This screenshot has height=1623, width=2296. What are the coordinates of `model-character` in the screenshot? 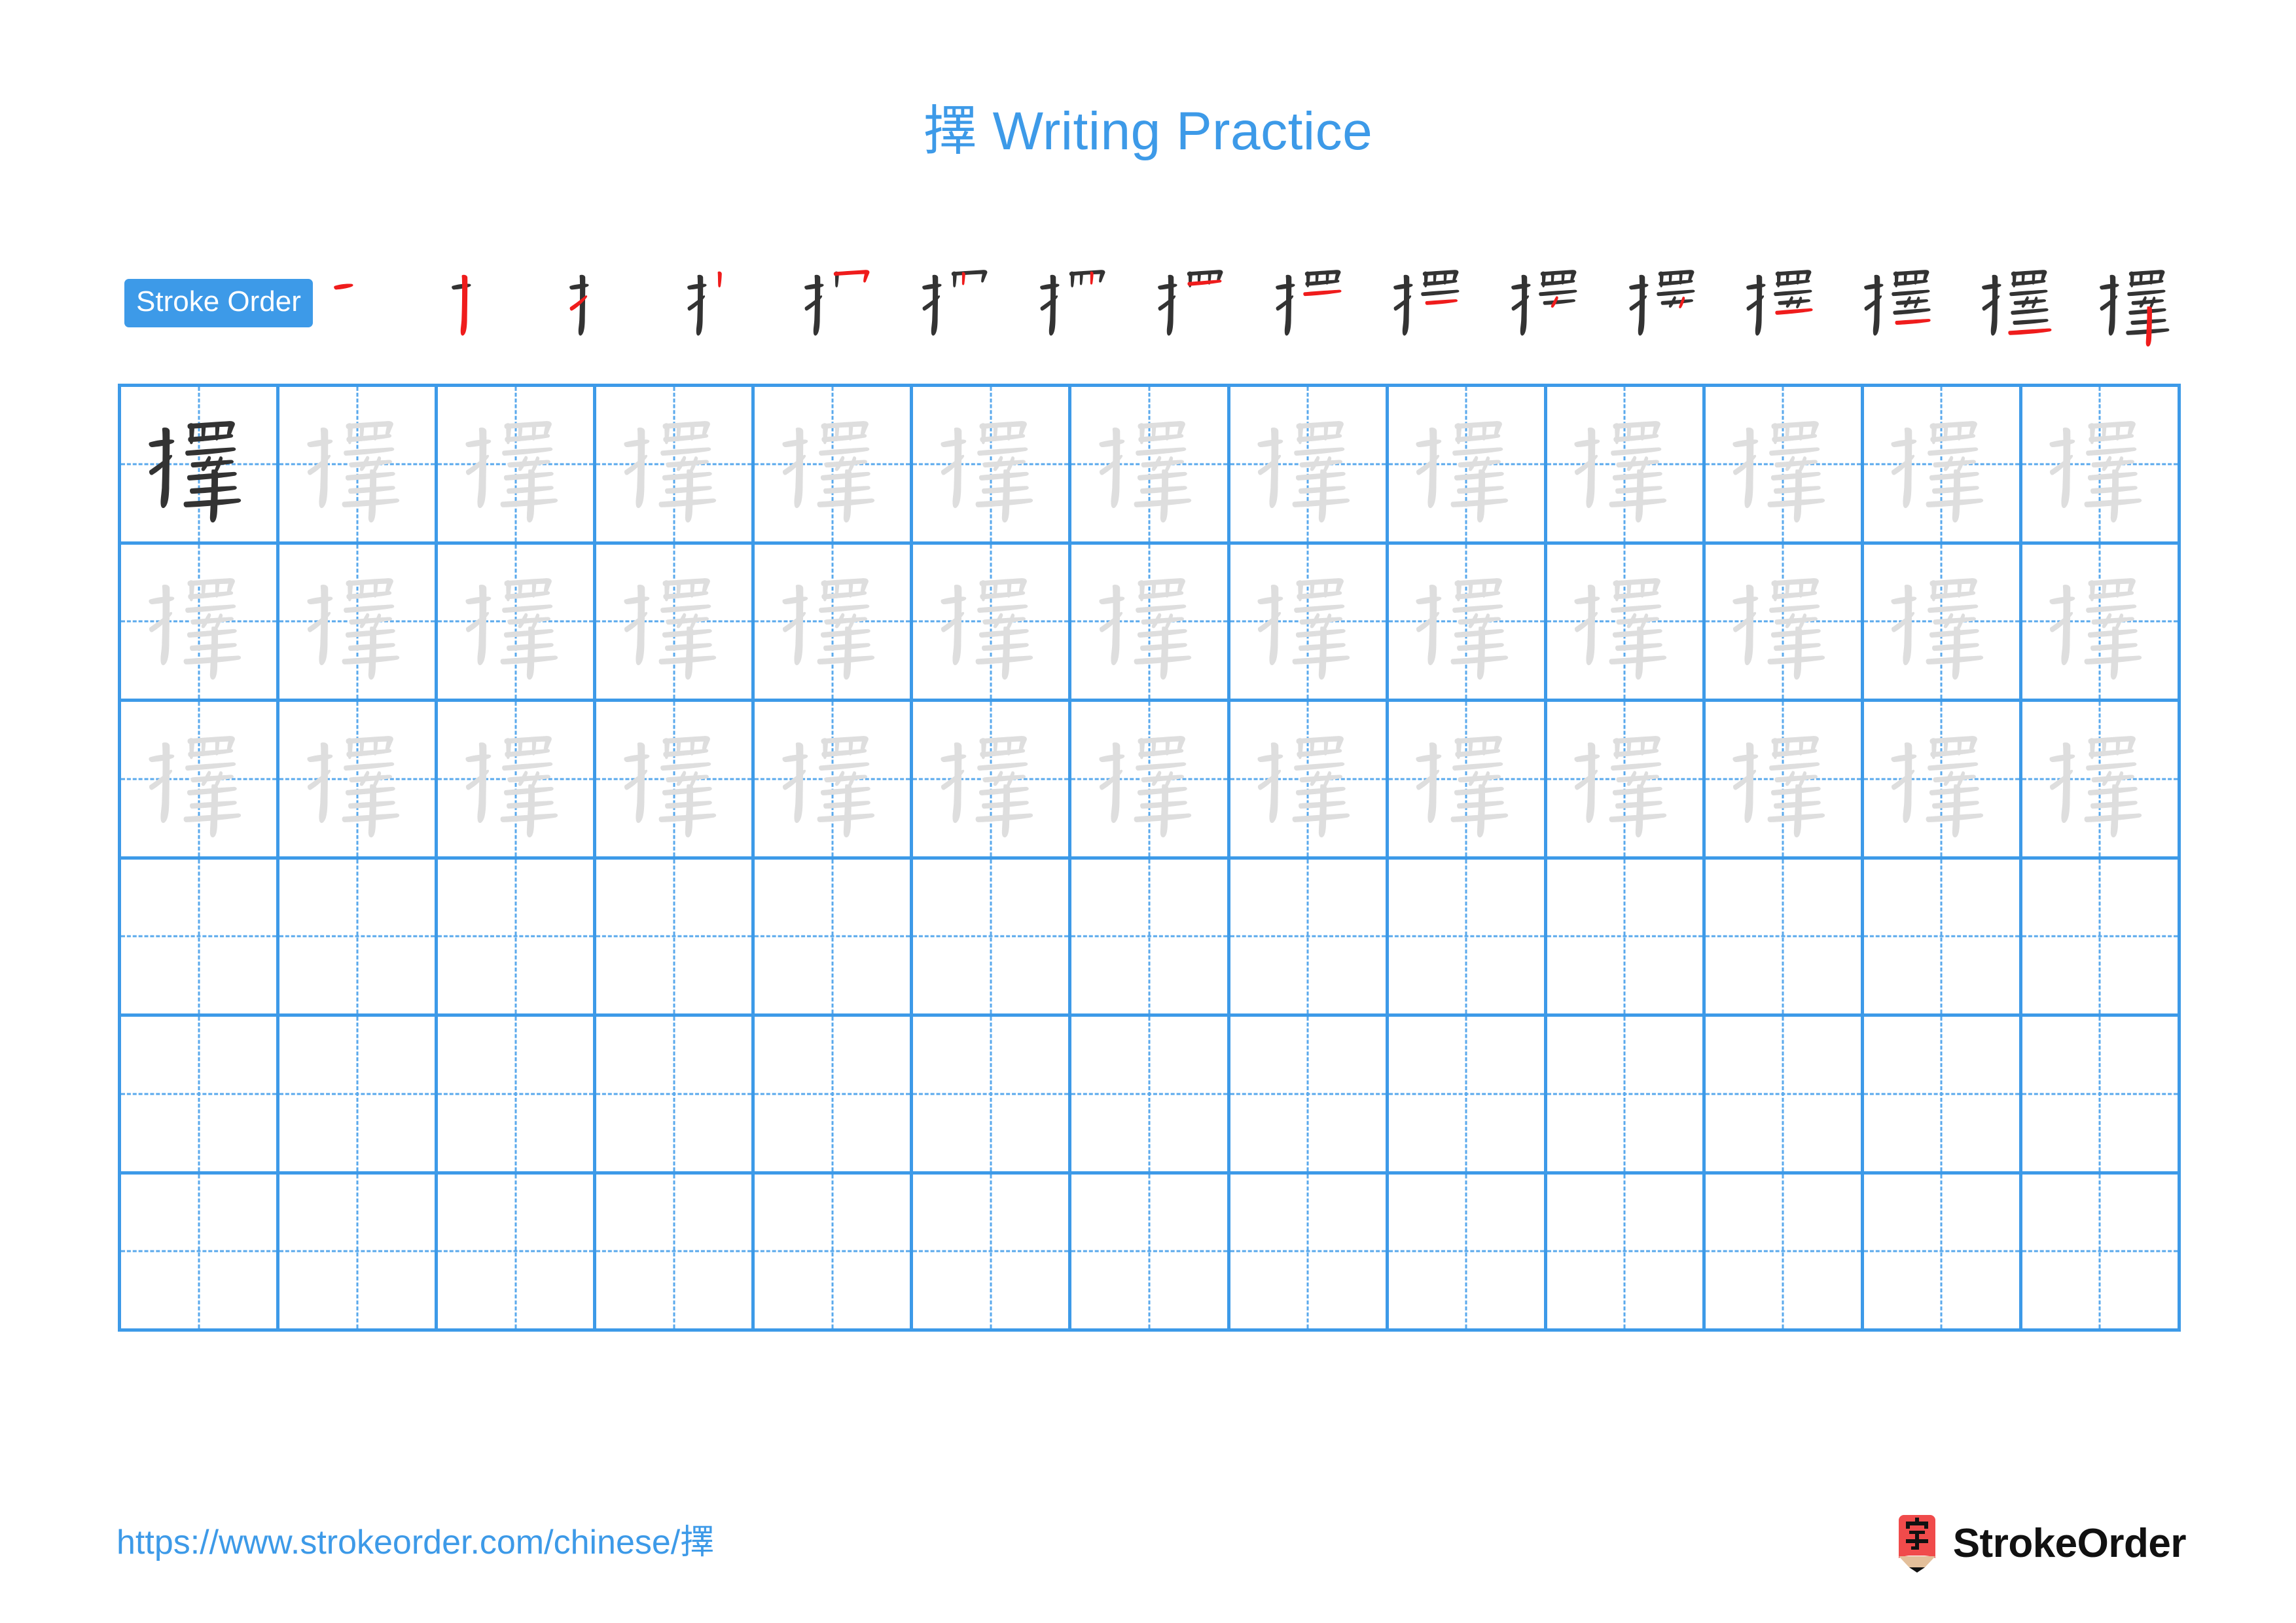 It's located at (198, 464).